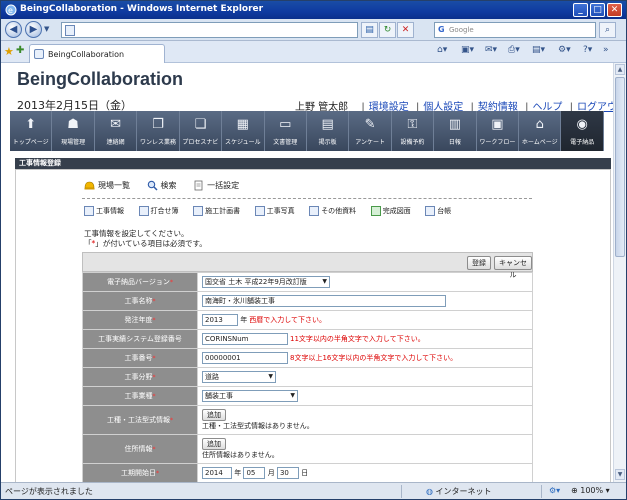  I want to click on nav-item-7: ▤ 掲示板, so click(328, 131).